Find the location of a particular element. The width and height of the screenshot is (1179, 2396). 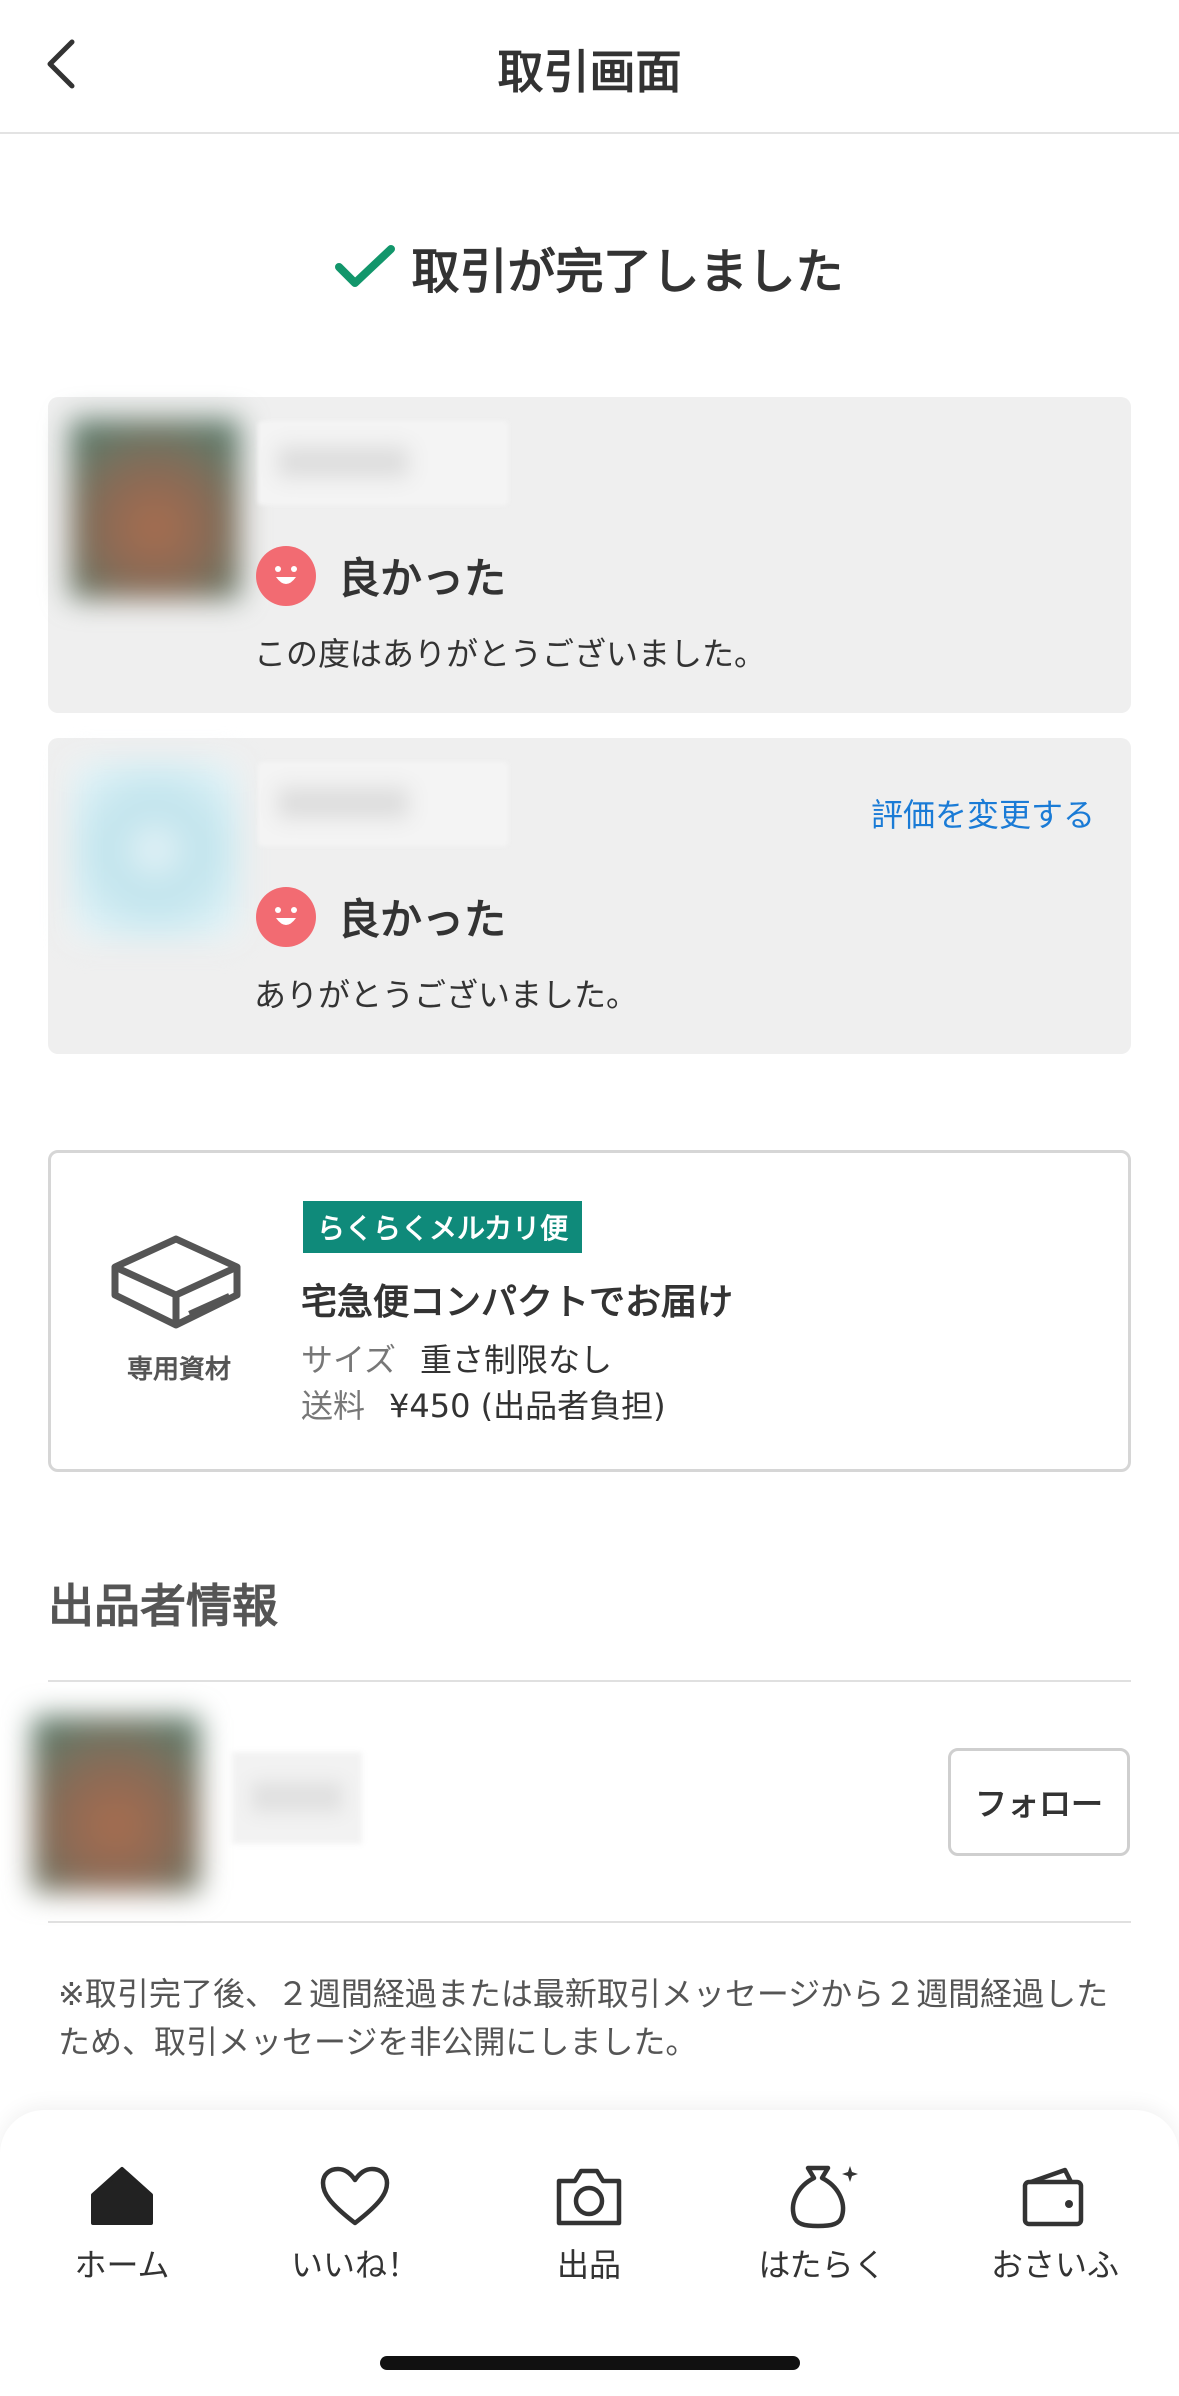

fee-key: 送料 is located at coordinates (333, 1406).